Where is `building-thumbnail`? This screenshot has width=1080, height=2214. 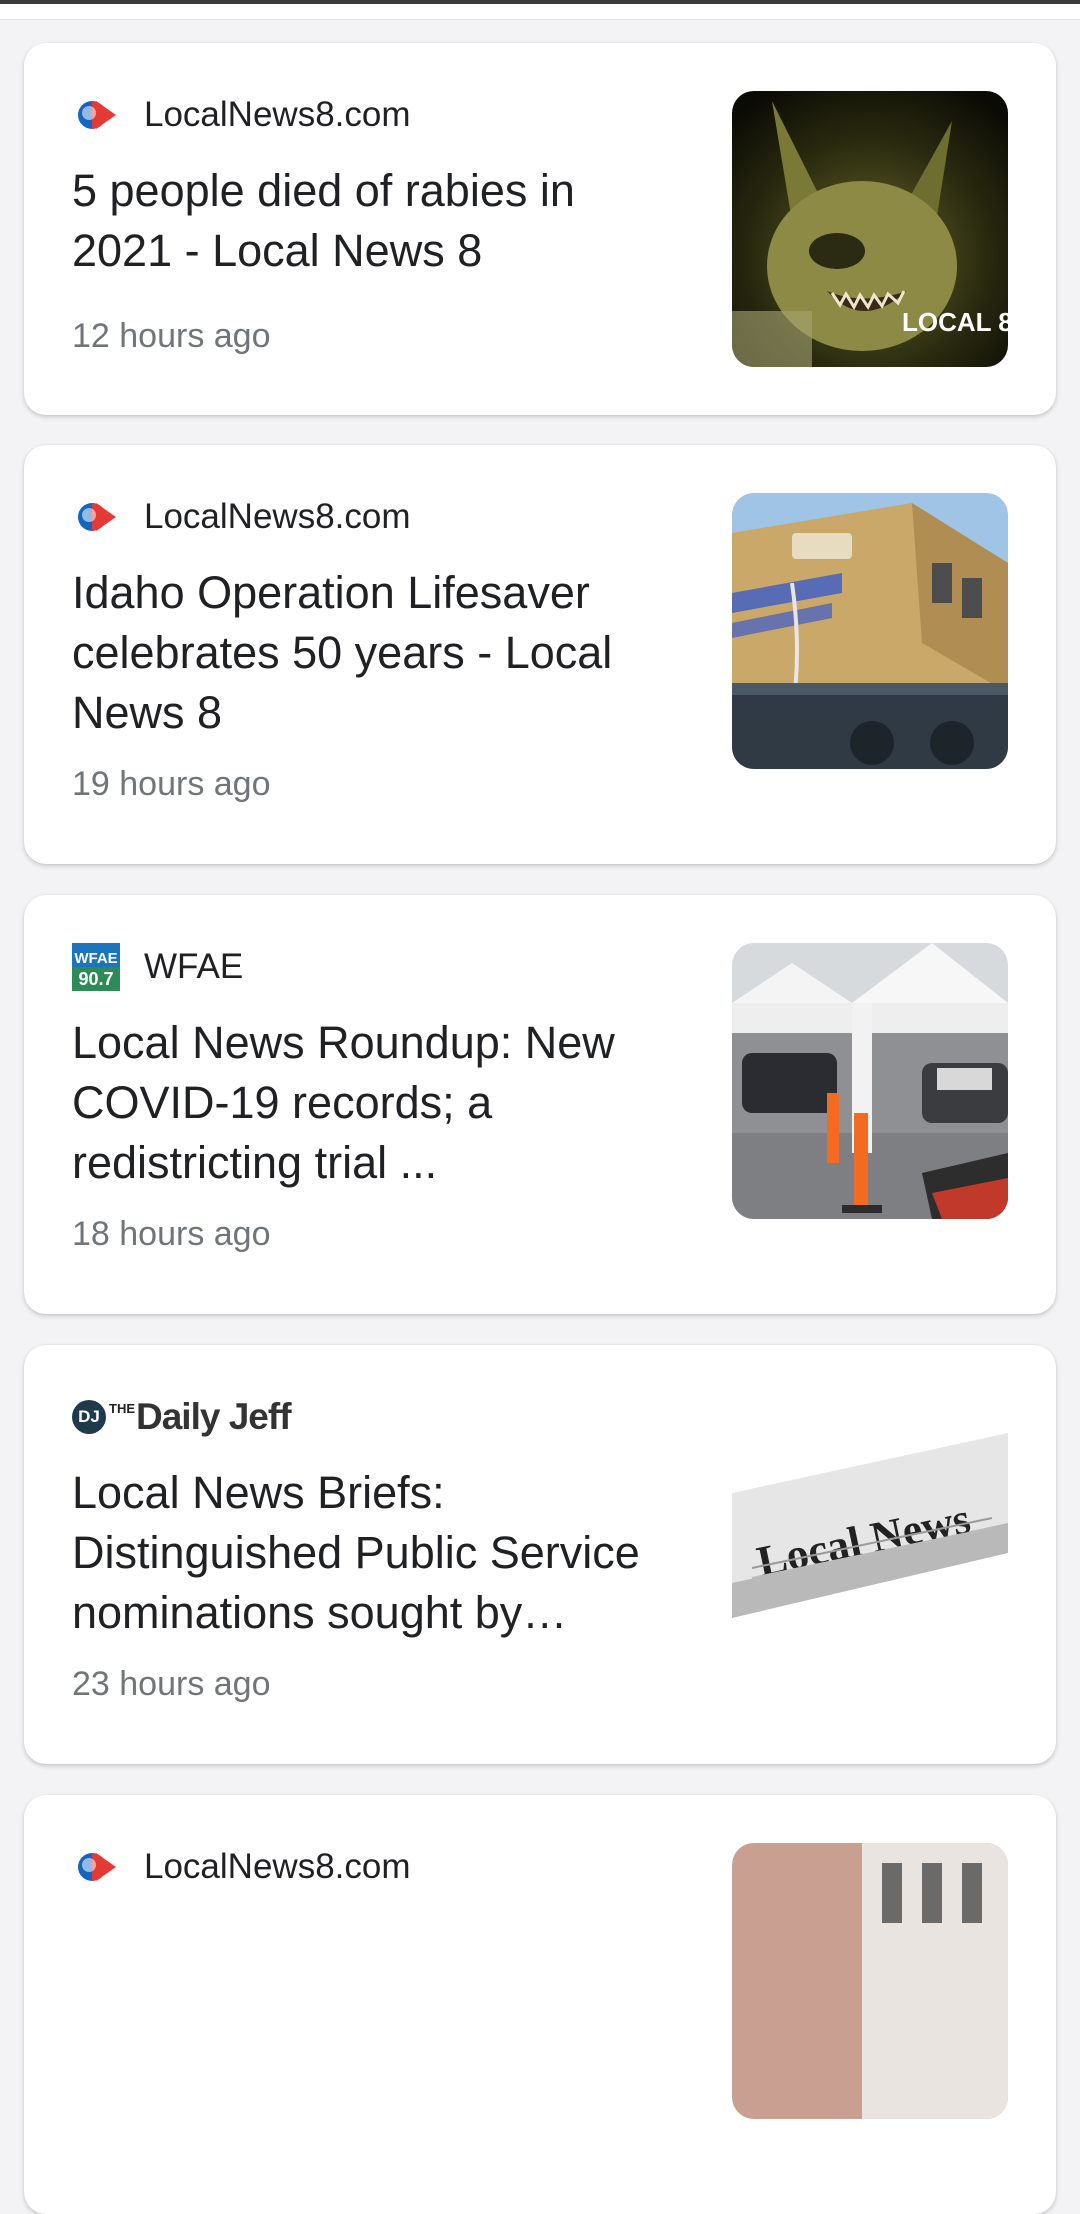 building-thumbnail is located at coordinates (870, 1981).